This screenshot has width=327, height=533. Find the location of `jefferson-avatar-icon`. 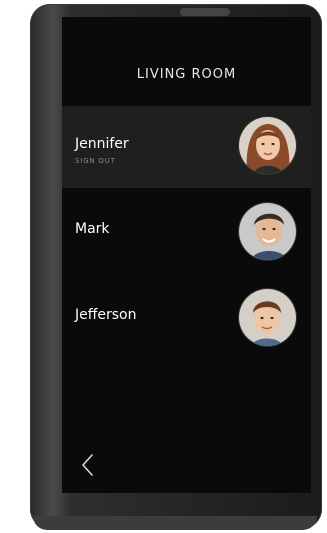

jefferson-avatar-icon is located at coordinates (267, 317).